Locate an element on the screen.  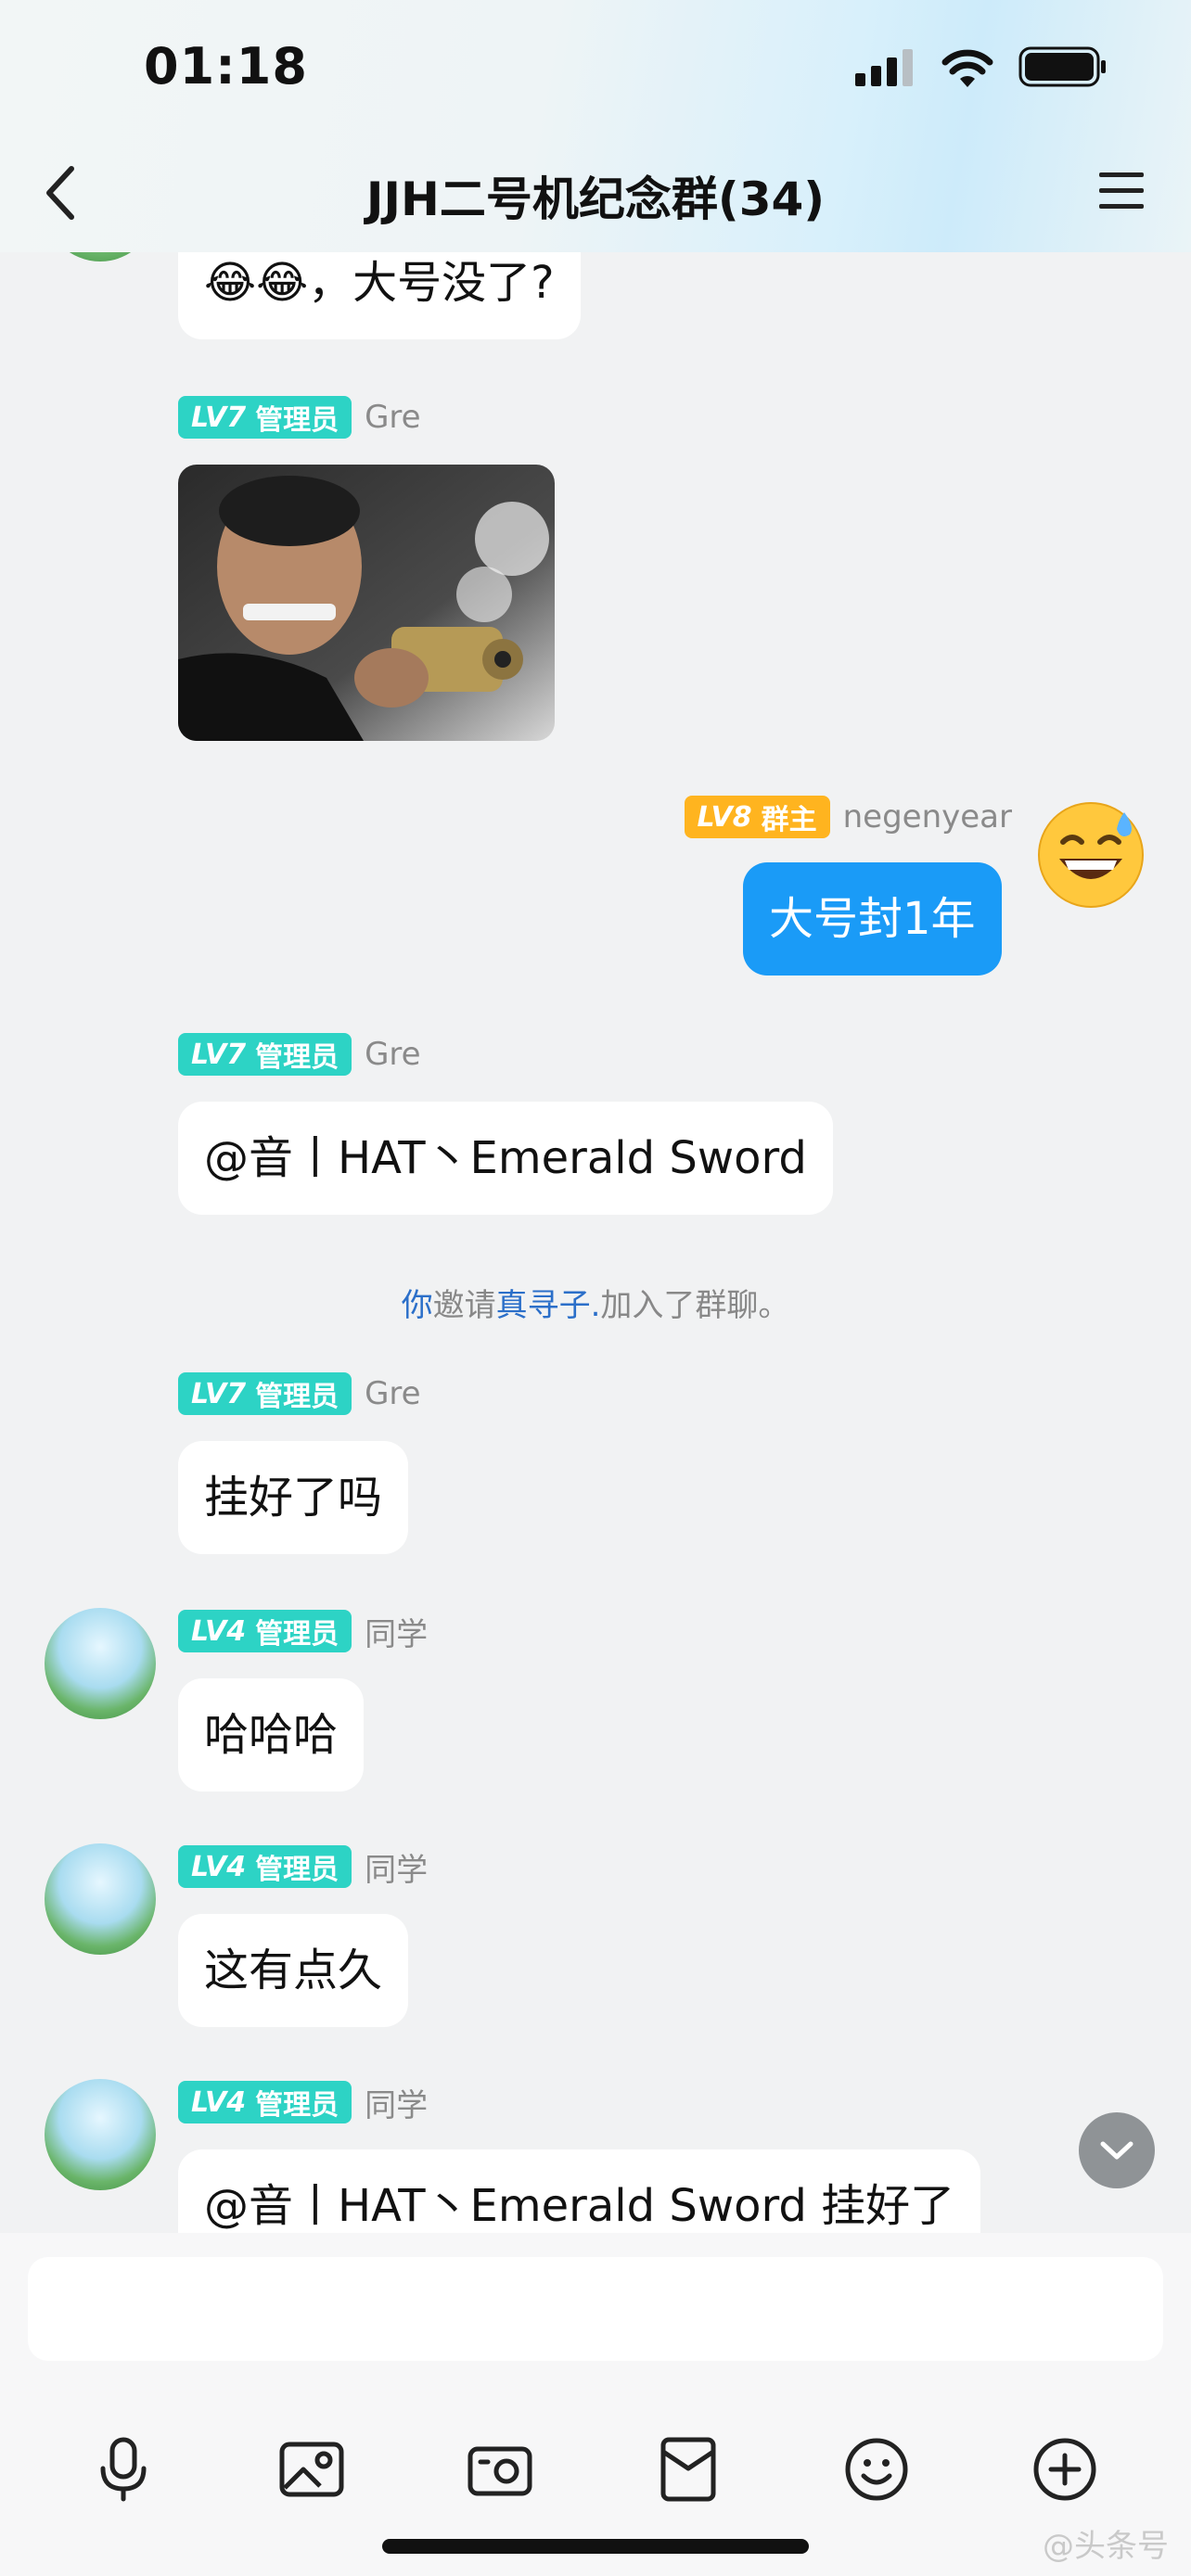
red-packet-icon is located at coordinates (688, 2469).